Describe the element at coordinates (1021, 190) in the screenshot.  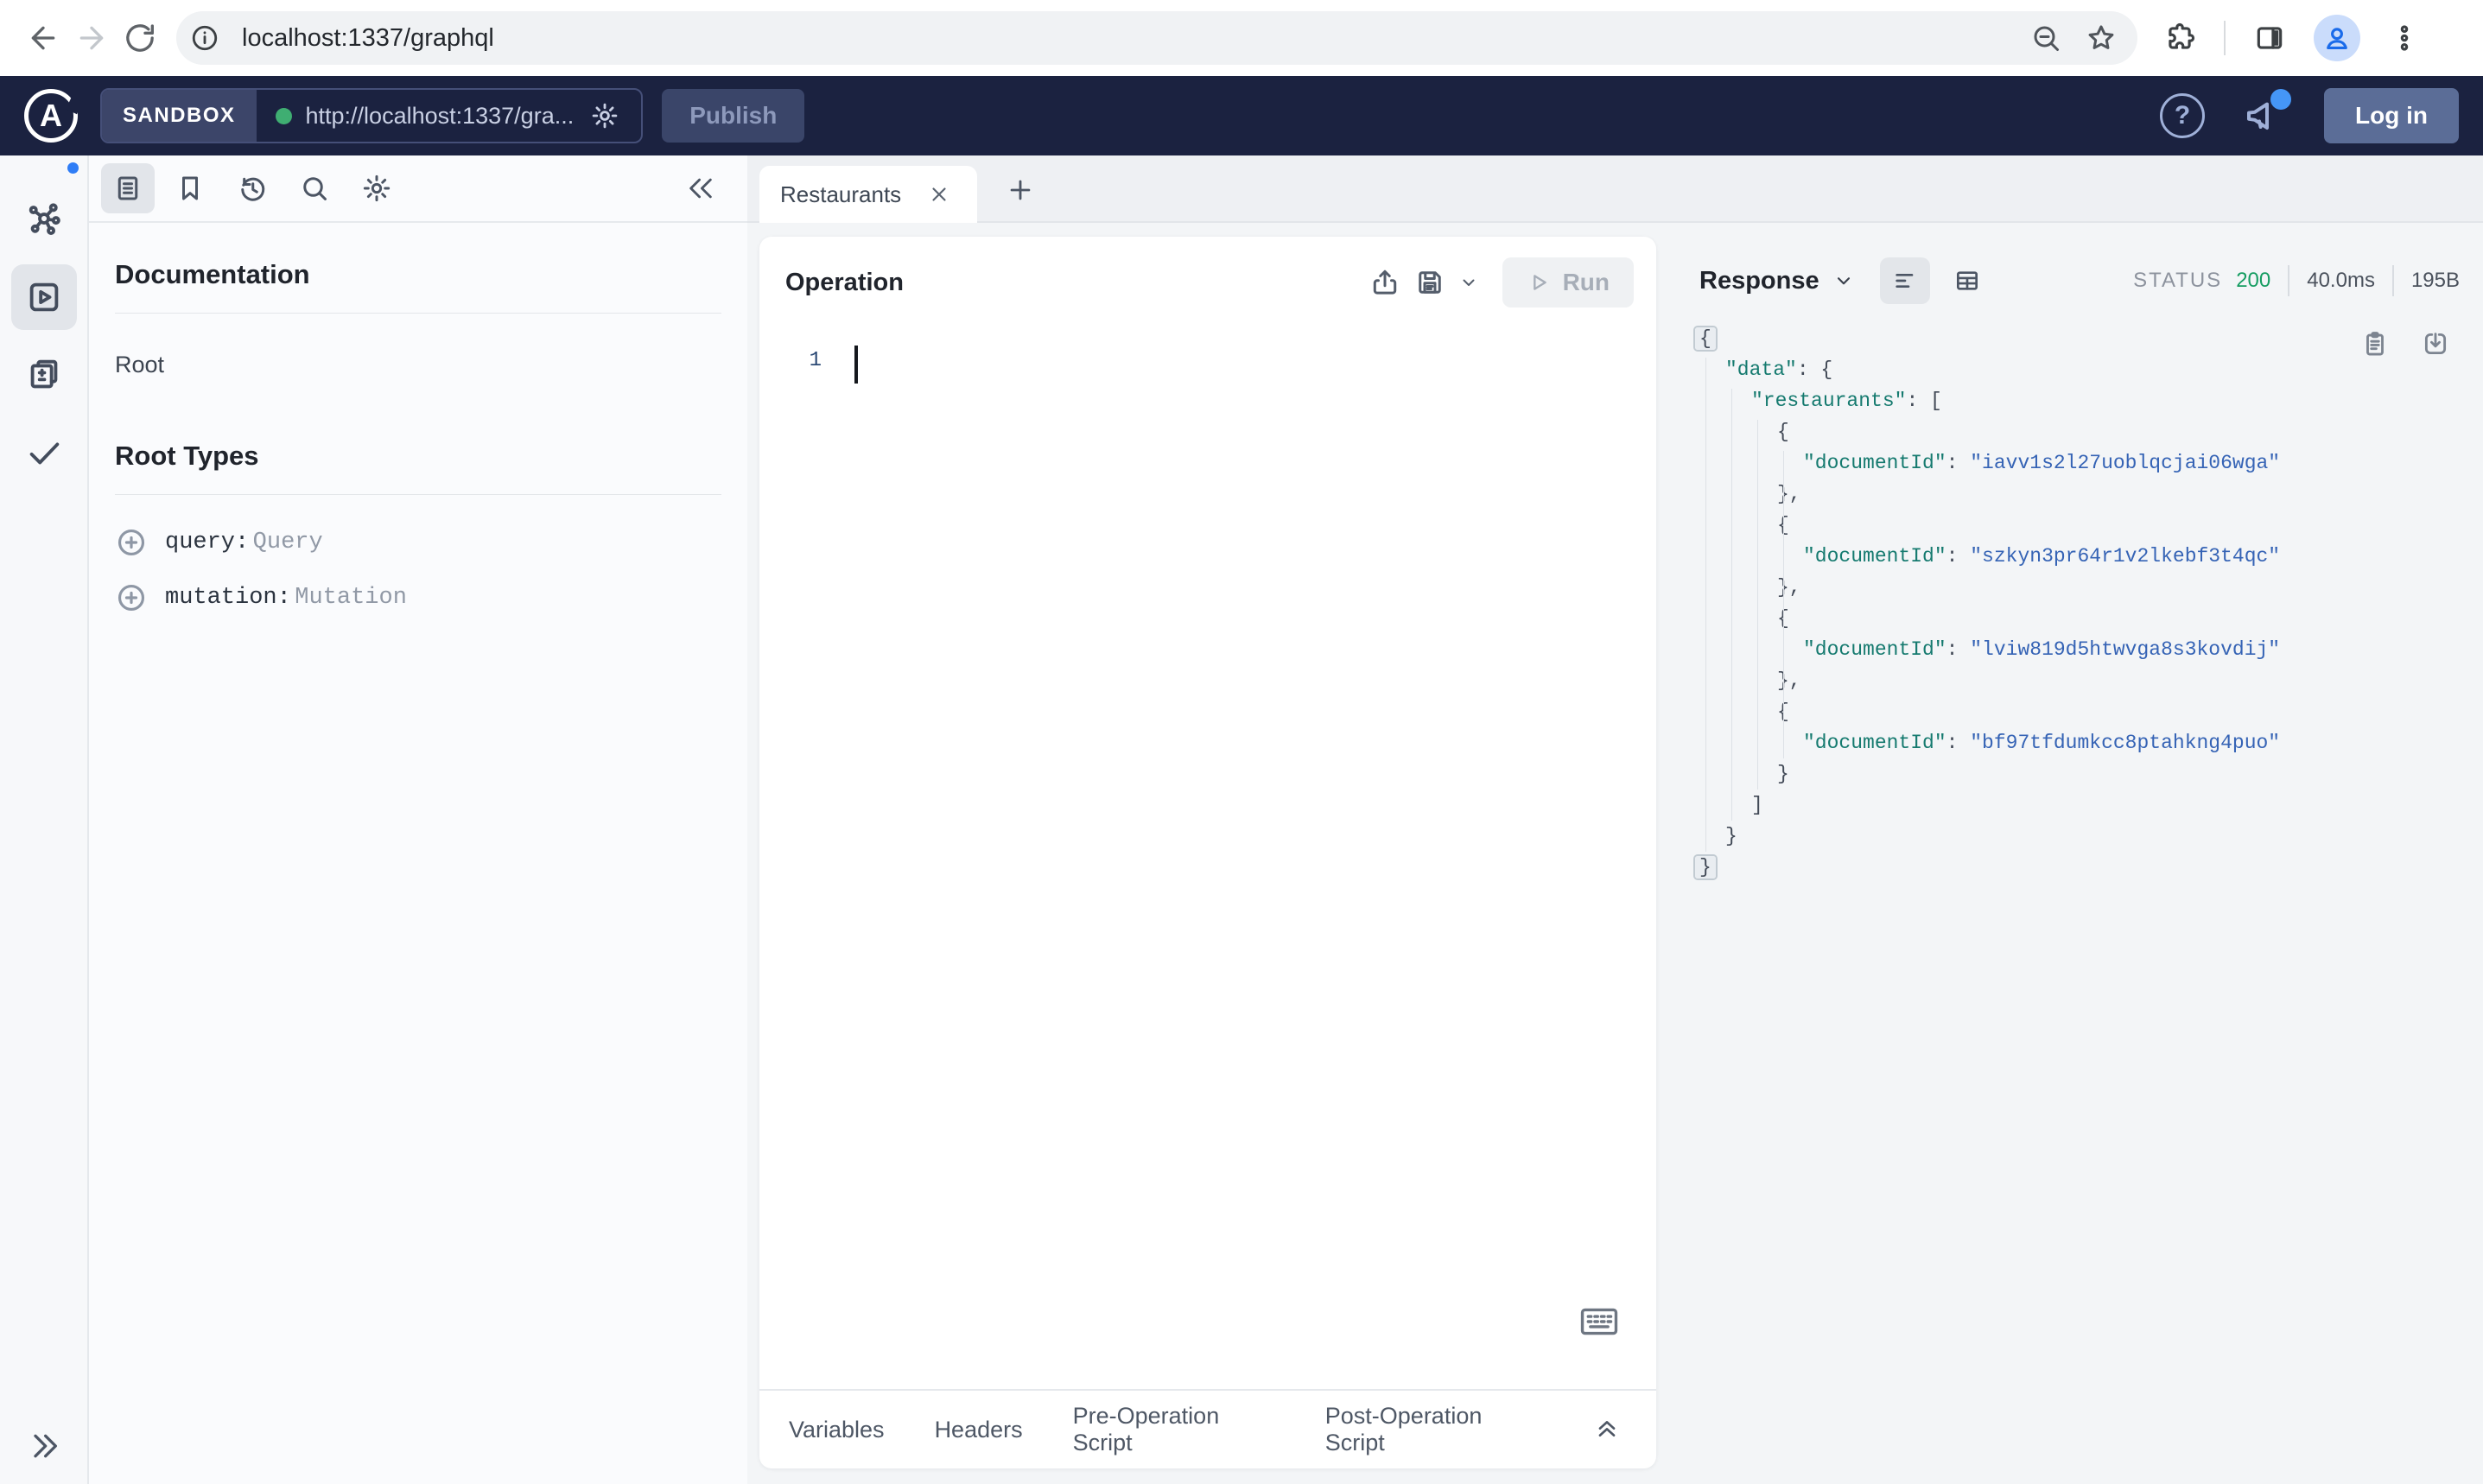
I see `new-tab-icon` at that location.